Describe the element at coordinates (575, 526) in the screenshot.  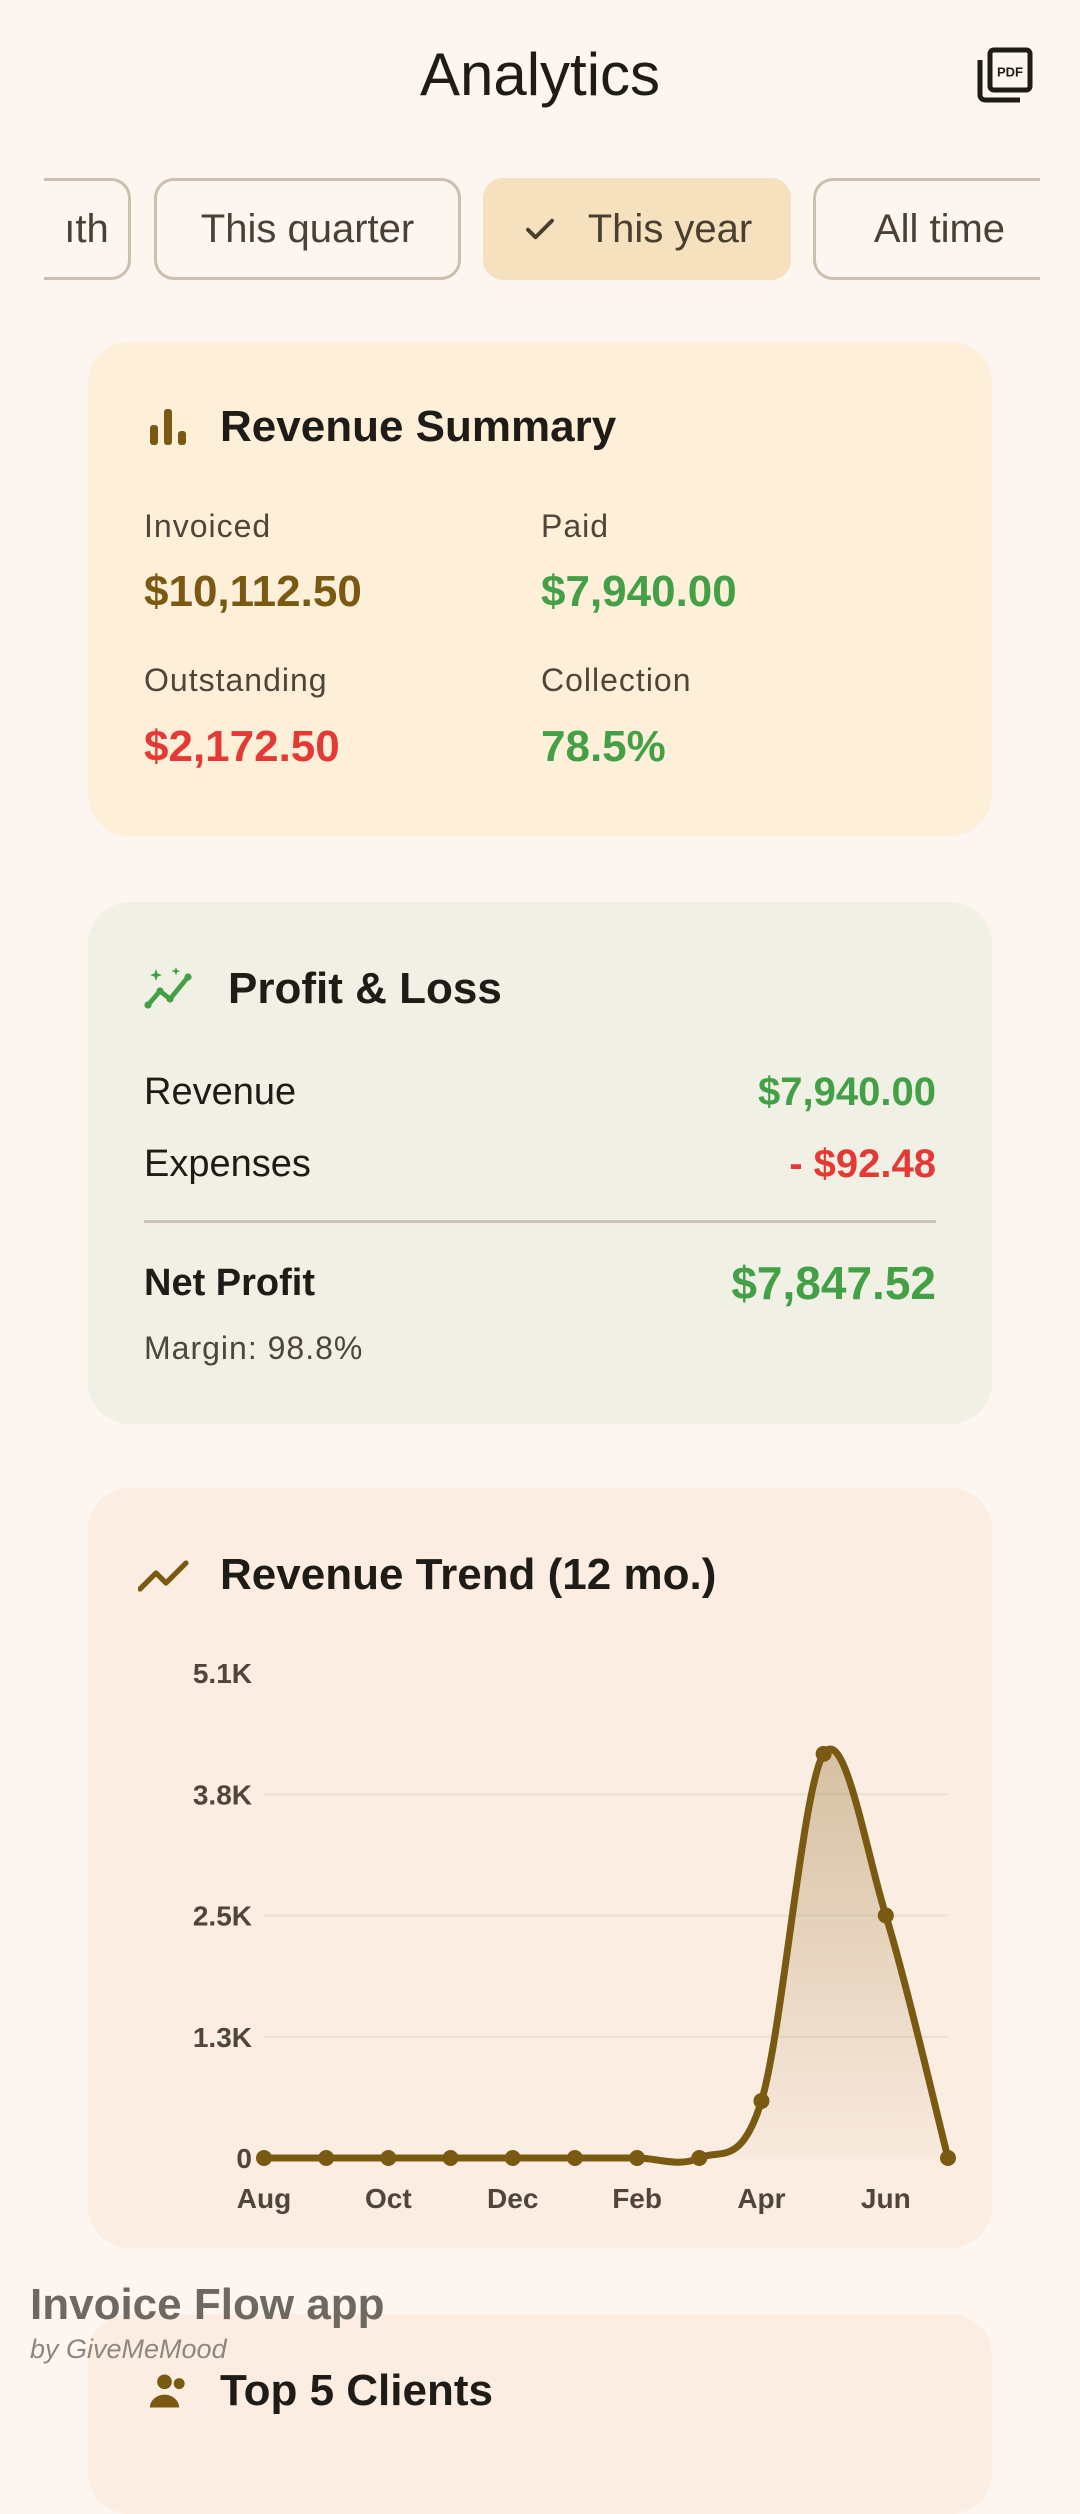
I see `paid-label: Paid` at that location.